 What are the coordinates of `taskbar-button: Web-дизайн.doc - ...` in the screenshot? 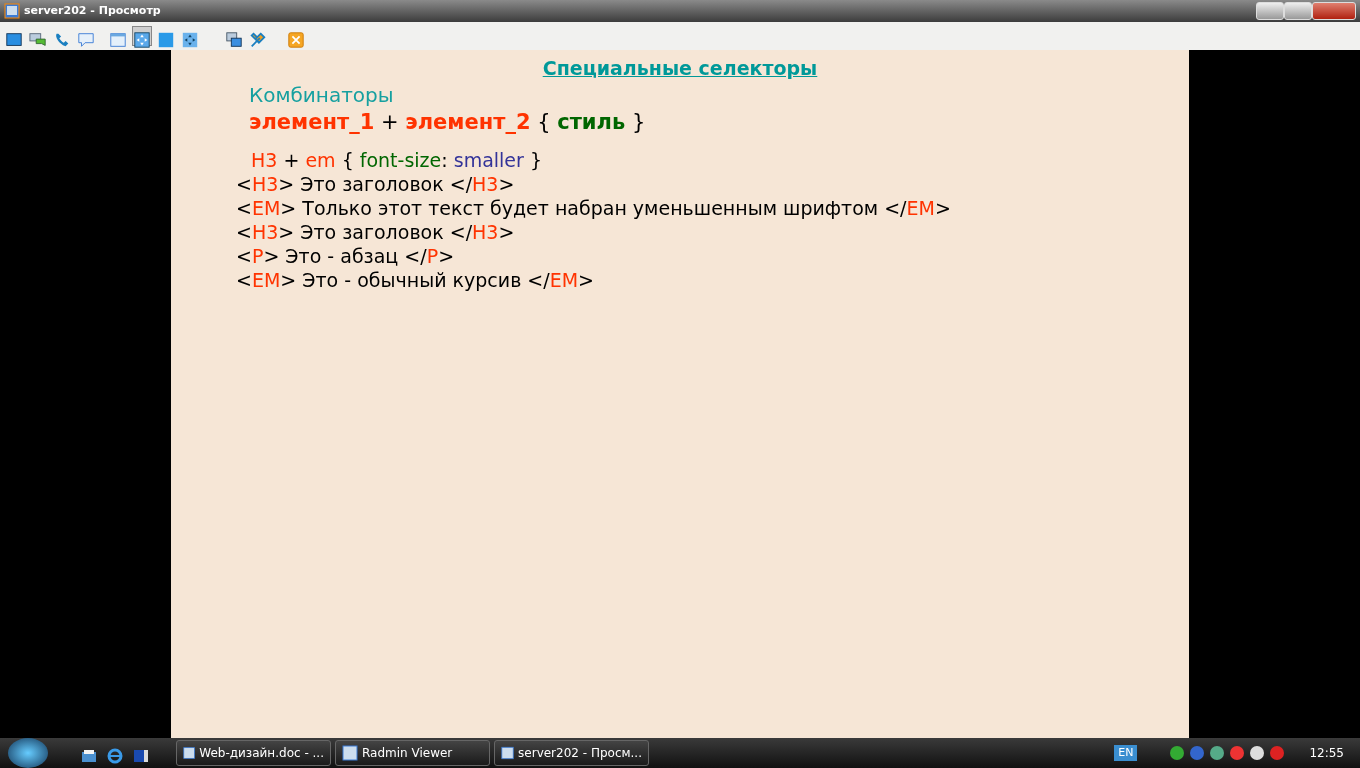 It's located at (253, 753).